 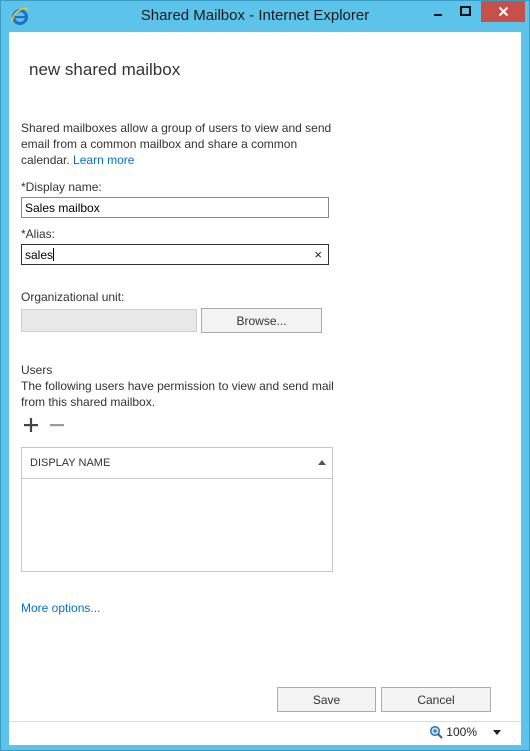 What do you see at coordinates (61, 187) in the screenshot?
I see `display-name-label: *Display name:` at bounding box center [61, 187].